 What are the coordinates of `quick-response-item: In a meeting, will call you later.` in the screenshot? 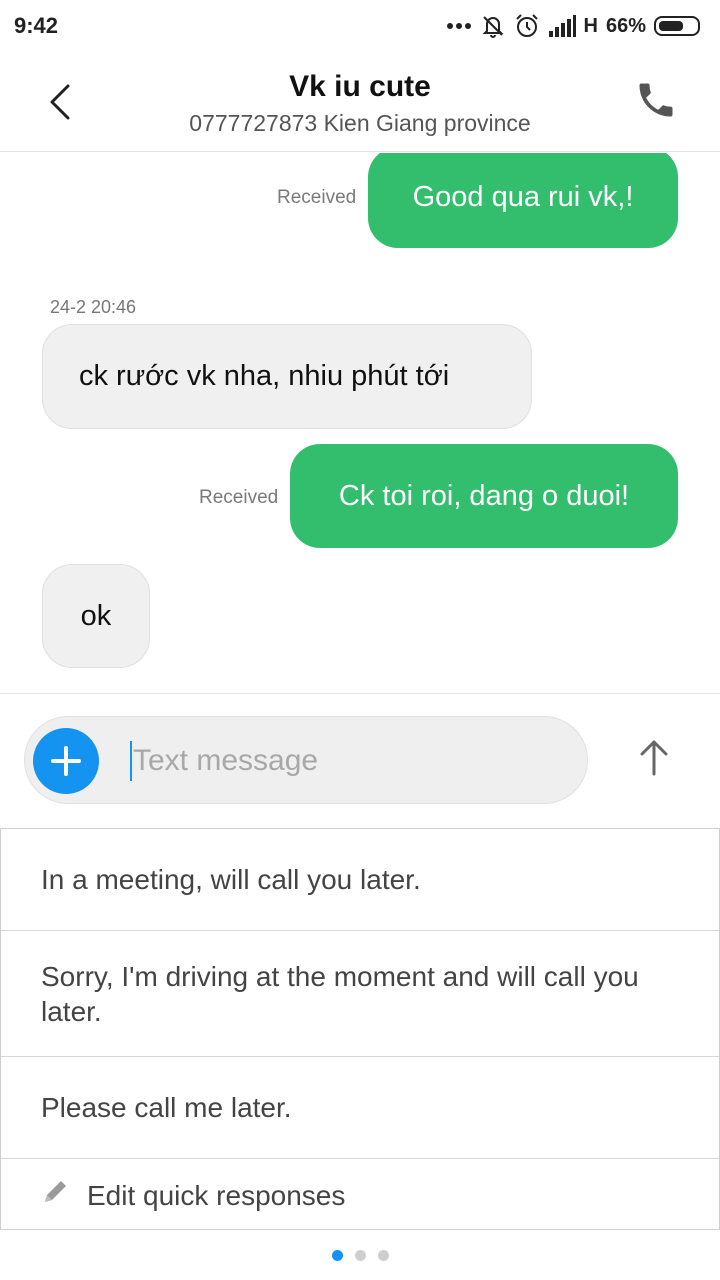 It's located at (360, 880).